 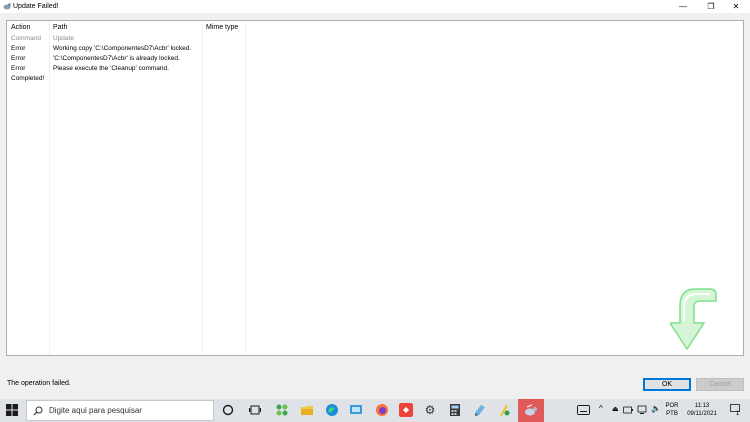 What do you see at coordinates (307, 410) in the screenshot?
I see `file-explorer-icon` at bounding box center [307, 410].